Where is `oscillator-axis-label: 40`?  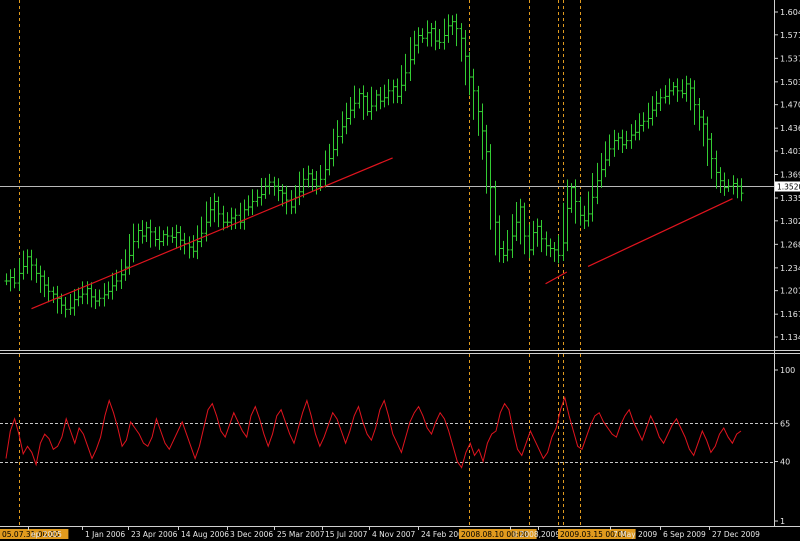
oscillator-axis-label: 40 is located at coordinates (785, 462).